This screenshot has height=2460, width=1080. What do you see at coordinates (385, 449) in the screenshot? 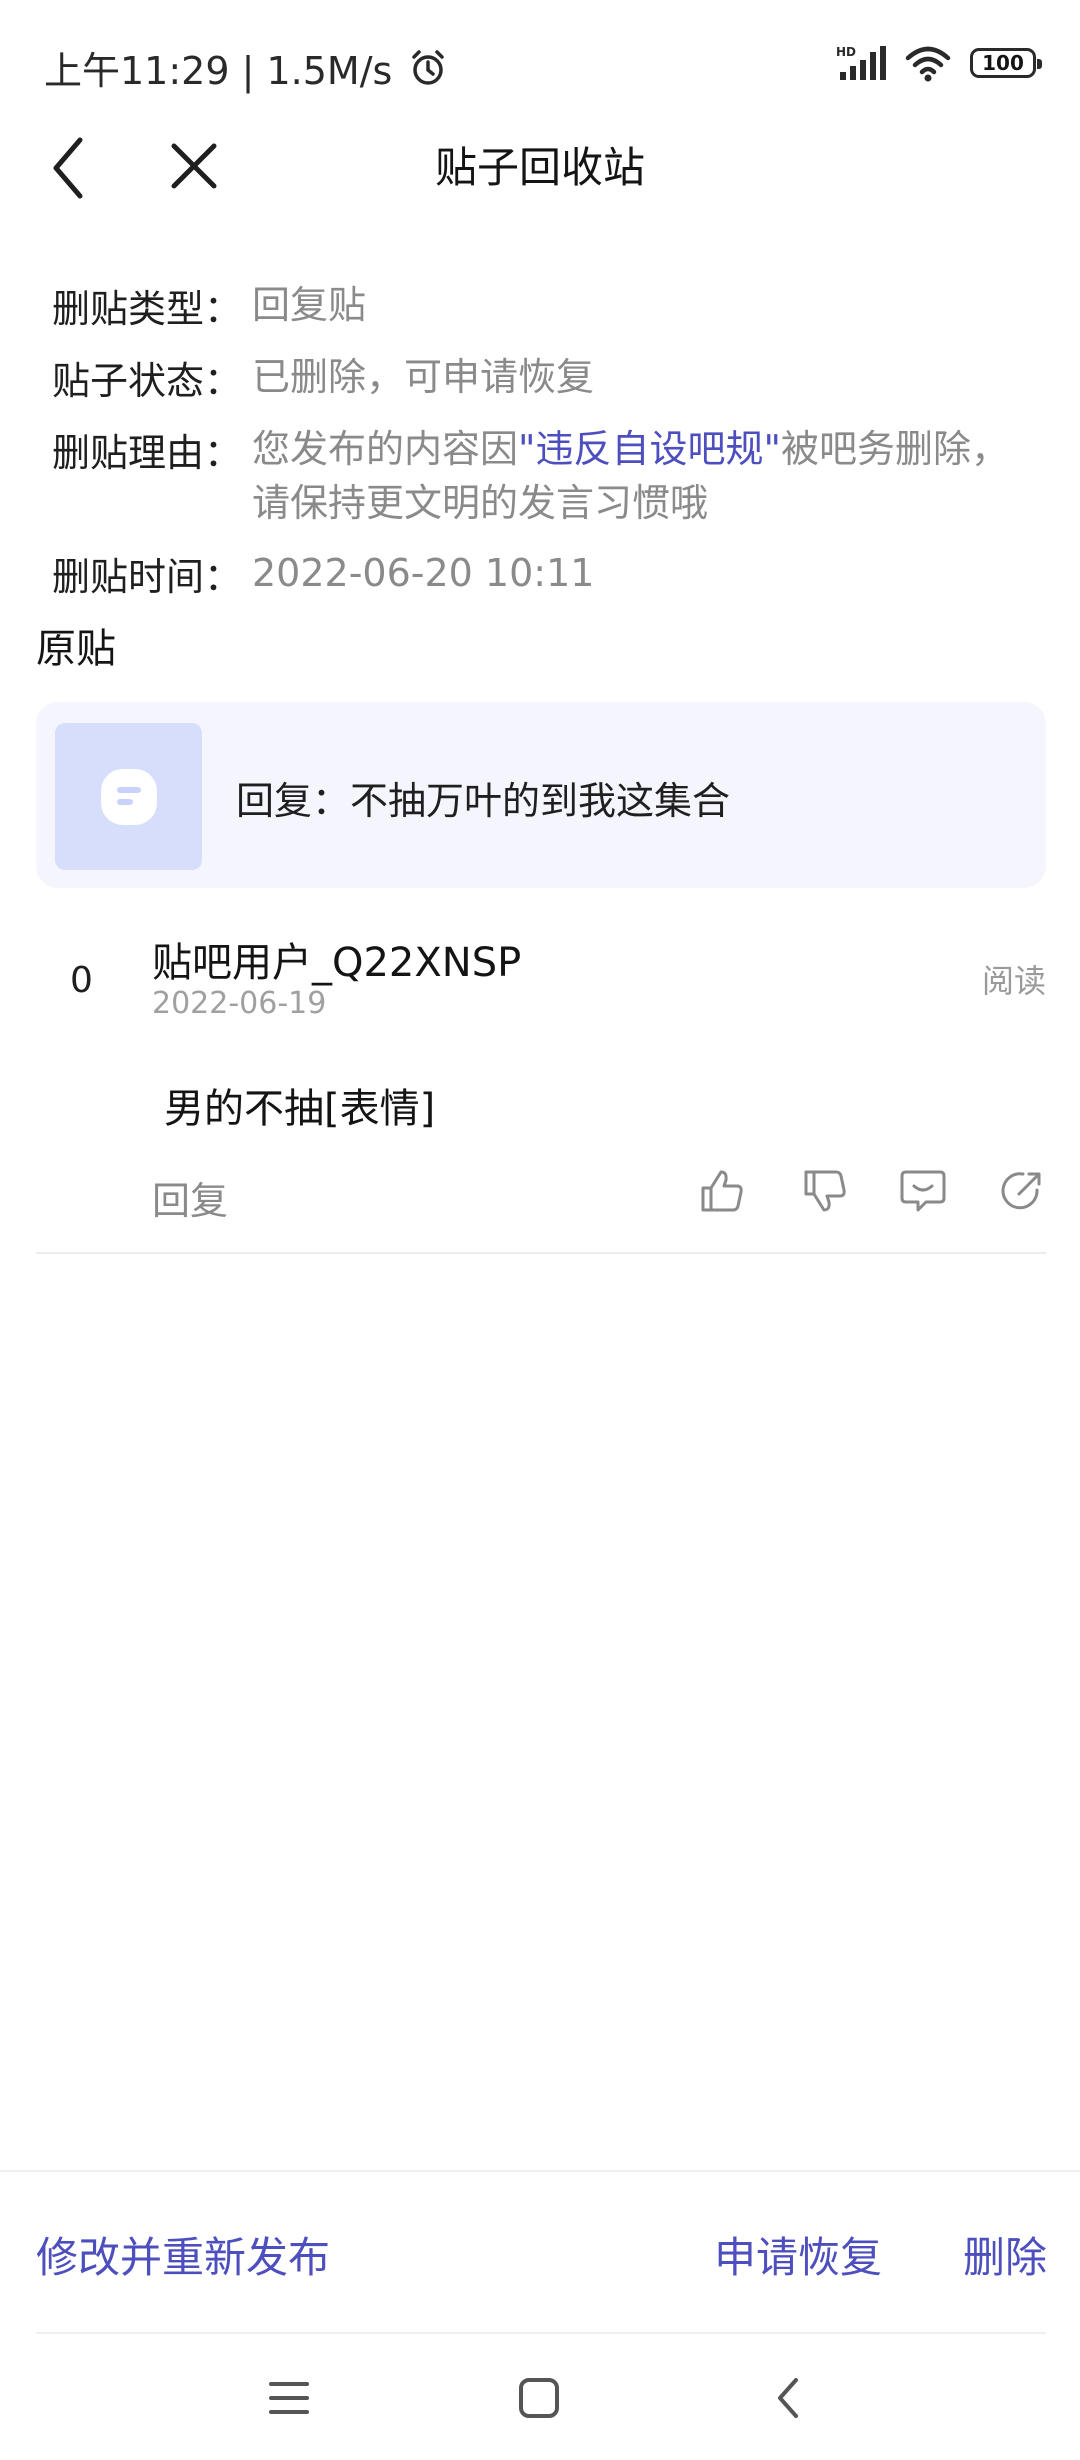
I see `reason-prefix: 您发布的内容因` at bounding box center [385, 449].